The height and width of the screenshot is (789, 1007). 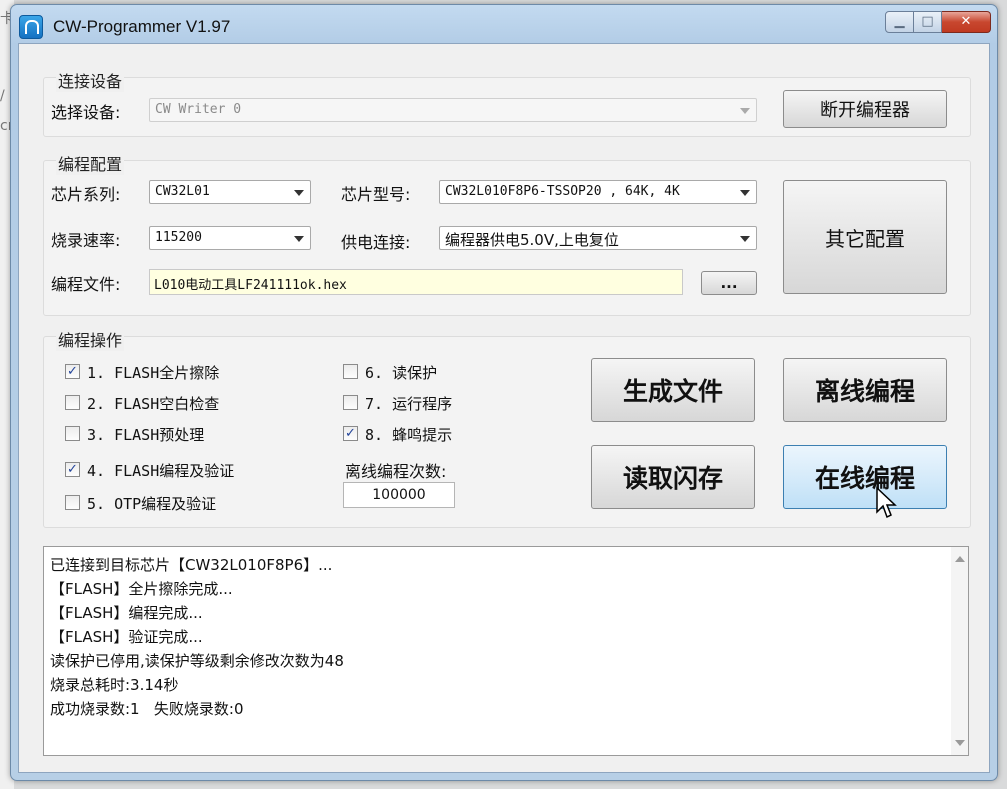 I want to click on file-label: 编程文件:, so click(x=86, y=284).